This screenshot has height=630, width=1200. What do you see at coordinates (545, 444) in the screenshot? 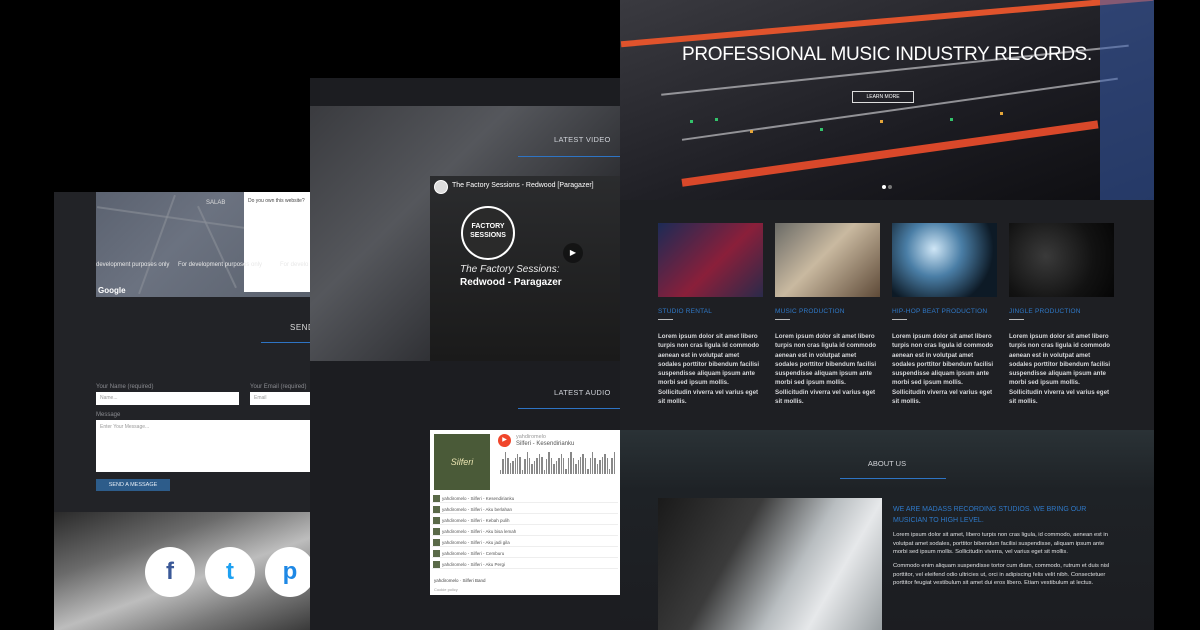
I see `audio-track-title: Silferi - Kesendirianku` at bounding box center [545, 444].